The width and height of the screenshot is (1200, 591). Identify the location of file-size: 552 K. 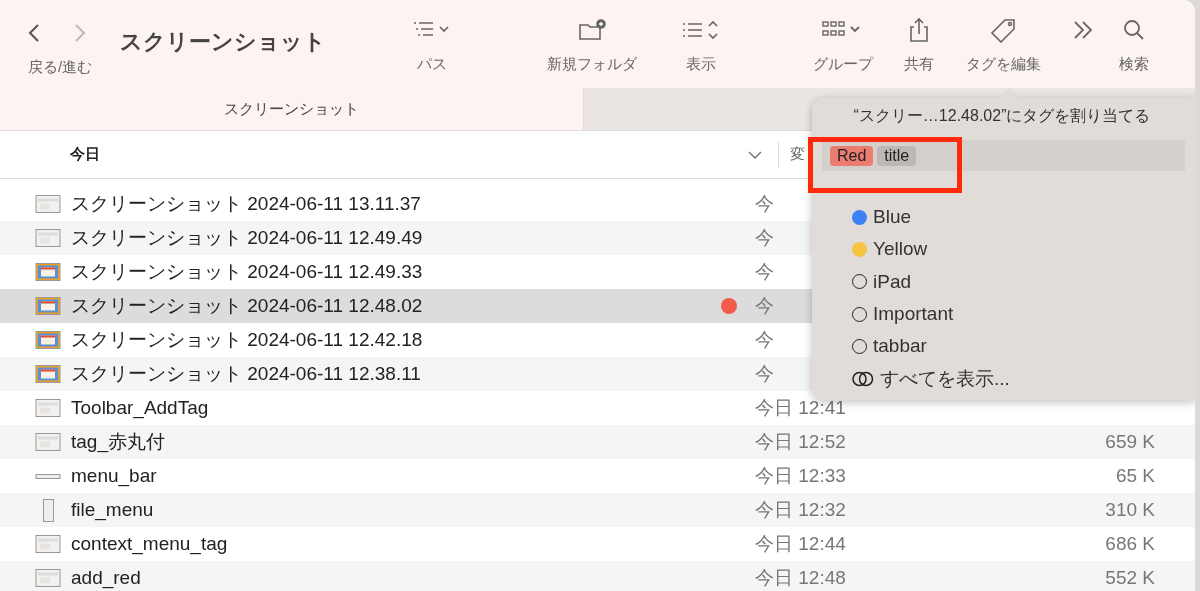
(1129, 578).